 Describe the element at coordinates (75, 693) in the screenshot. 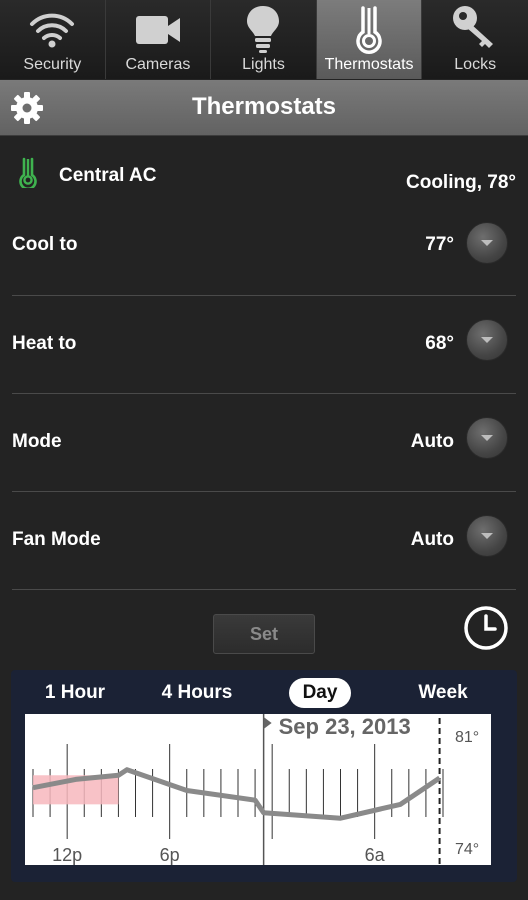

I see `range-1-hour: 1 Hour` at that location.